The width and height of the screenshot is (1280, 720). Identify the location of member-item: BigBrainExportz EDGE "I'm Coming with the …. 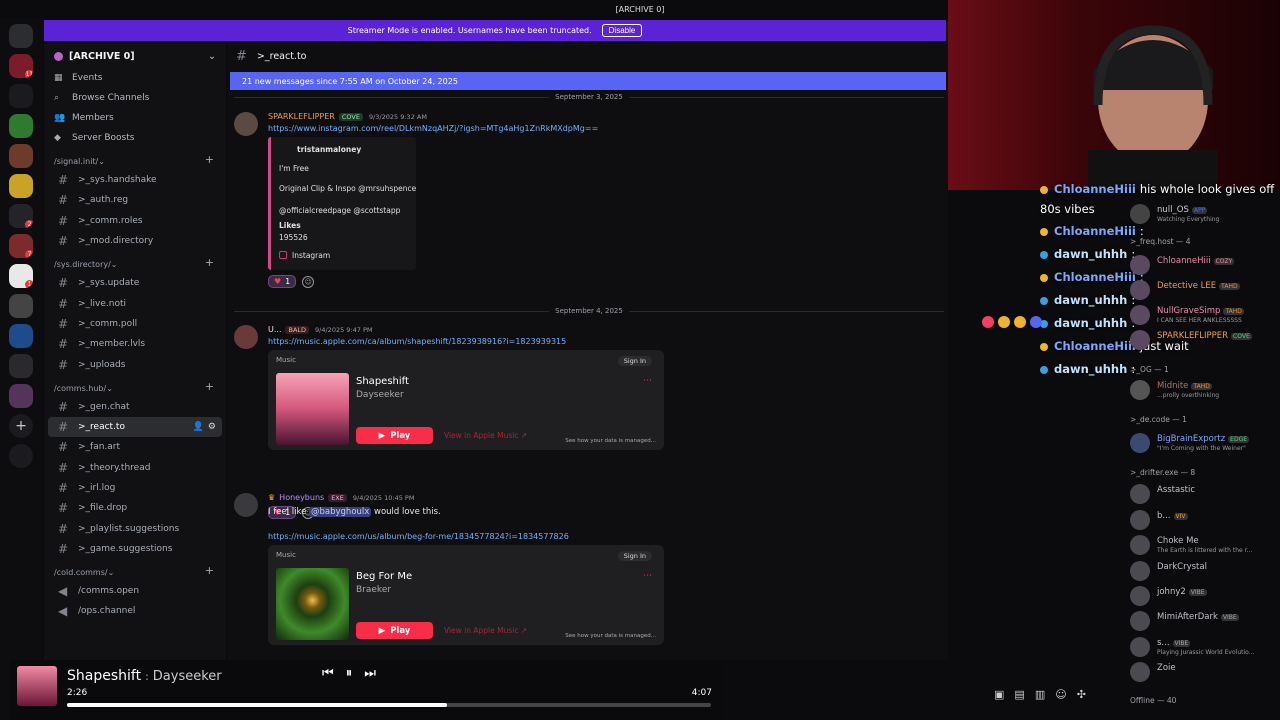
(1205, 442).